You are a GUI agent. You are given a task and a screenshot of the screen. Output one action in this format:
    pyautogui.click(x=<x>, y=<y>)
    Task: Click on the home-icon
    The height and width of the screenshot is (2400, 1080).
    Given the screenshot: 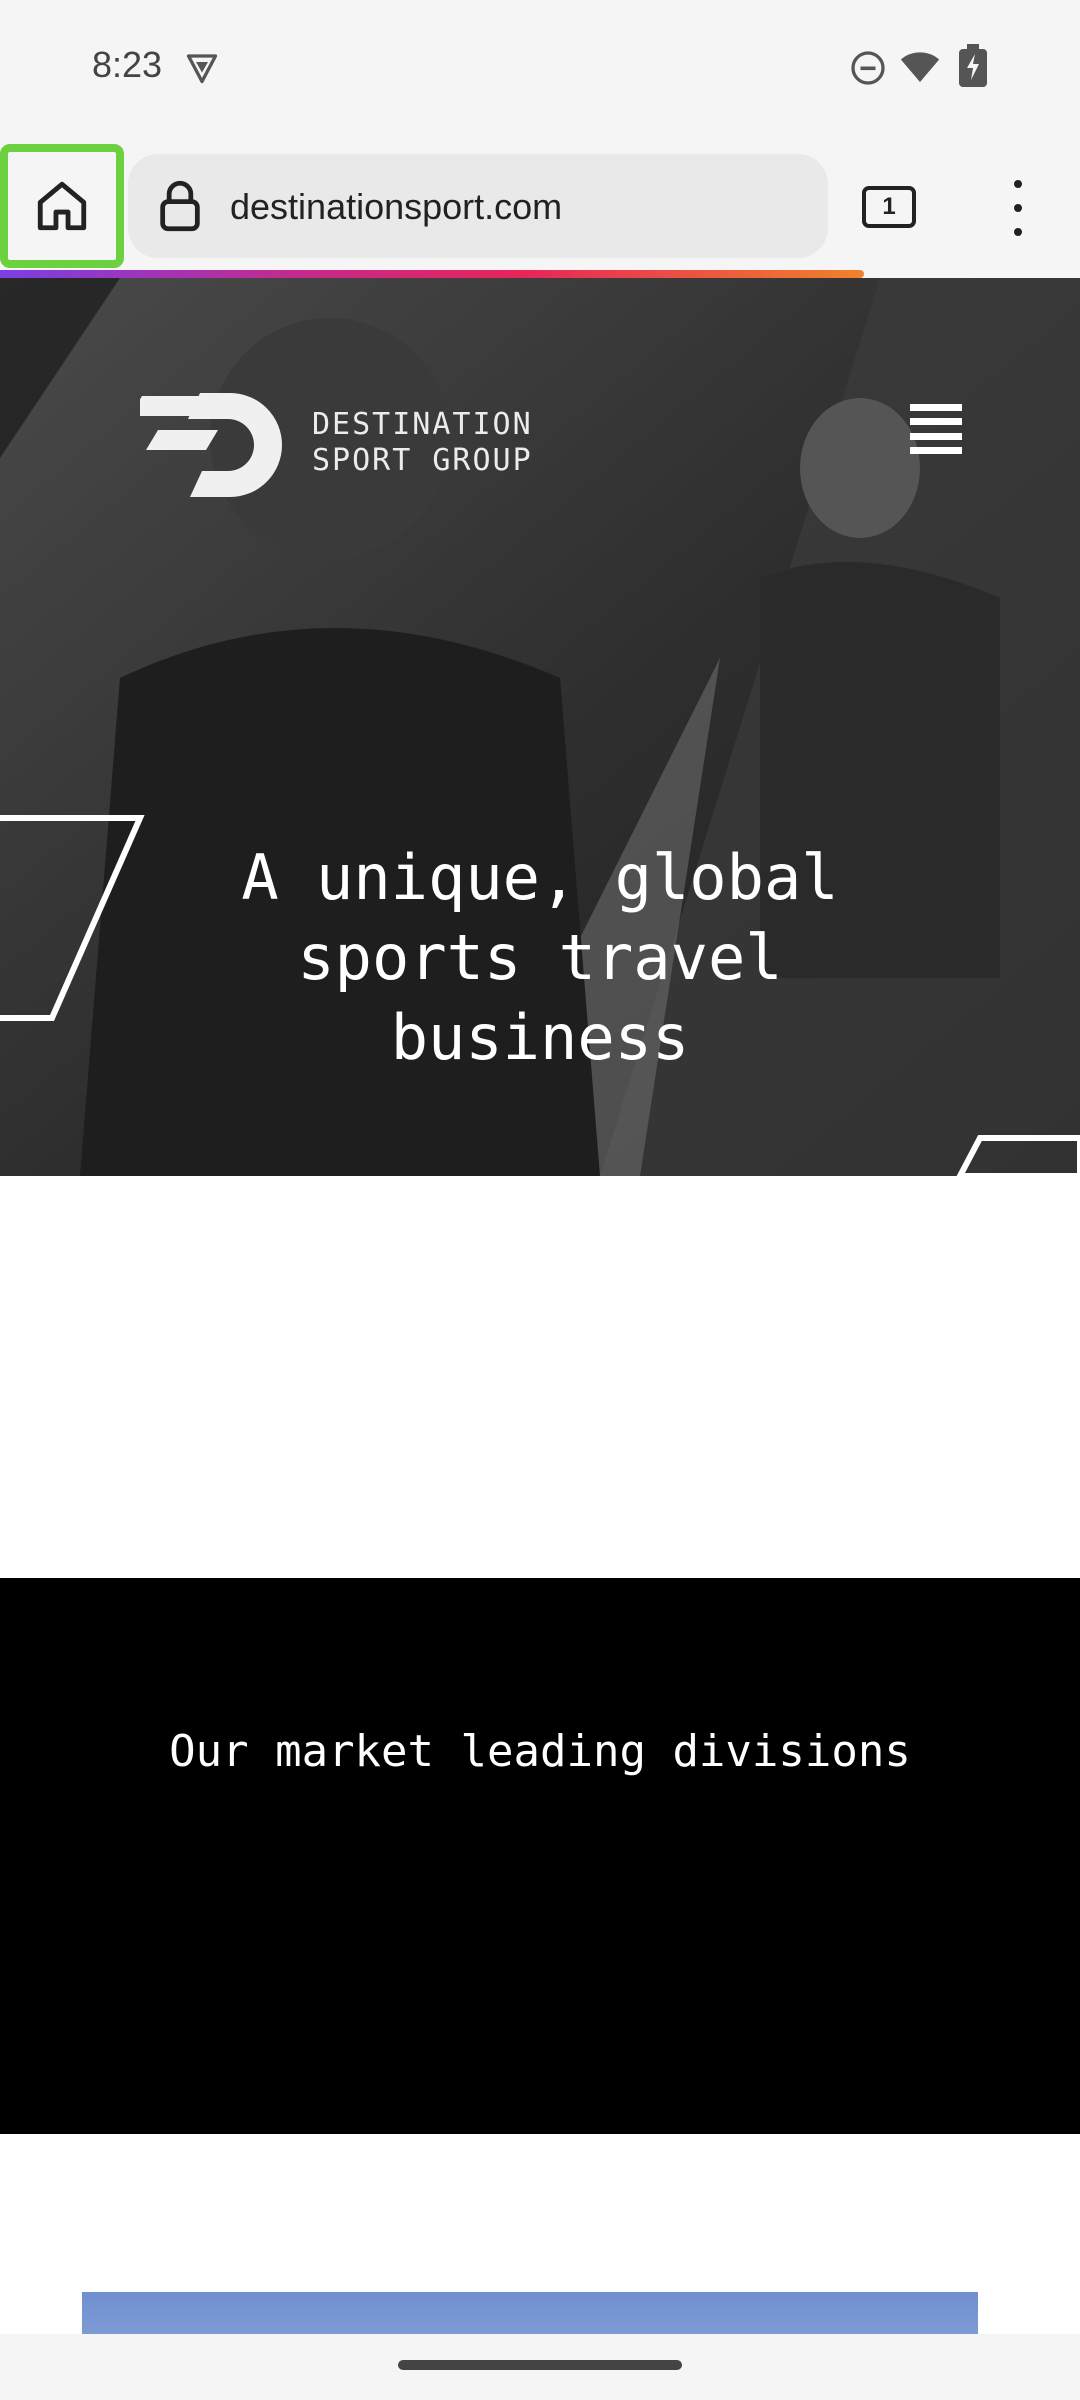 What is the action you would take?
    pyautogui.click(x=62, y=206)
    